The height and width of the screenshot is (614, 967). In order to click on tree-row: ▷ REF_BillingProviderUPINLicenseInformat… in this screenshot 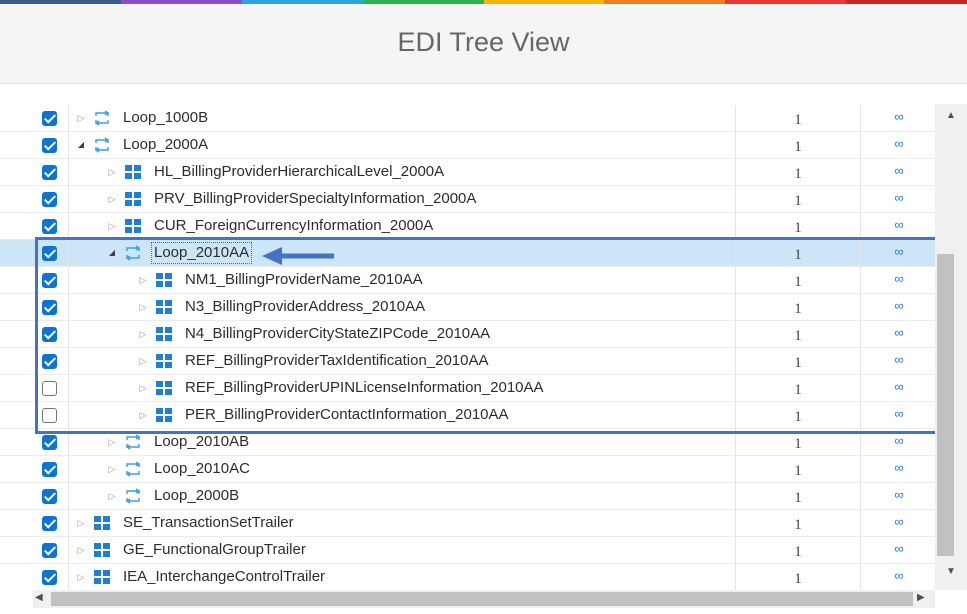, I will do `click(467, 388)`.